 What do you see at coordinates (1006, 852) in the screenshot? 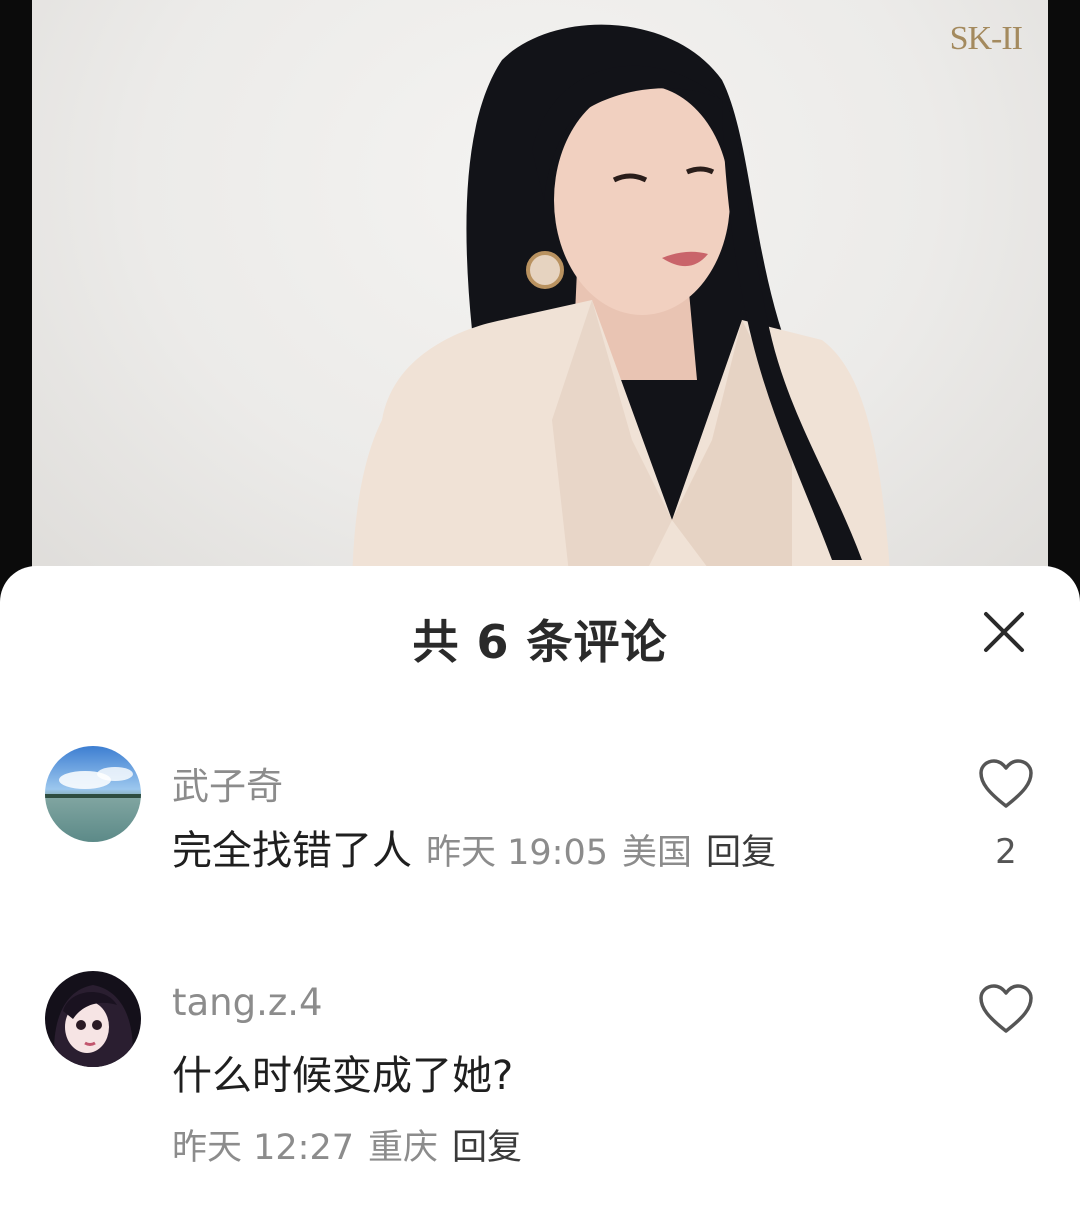
I see `like-count: 2` at bounding box center [1006, 852].